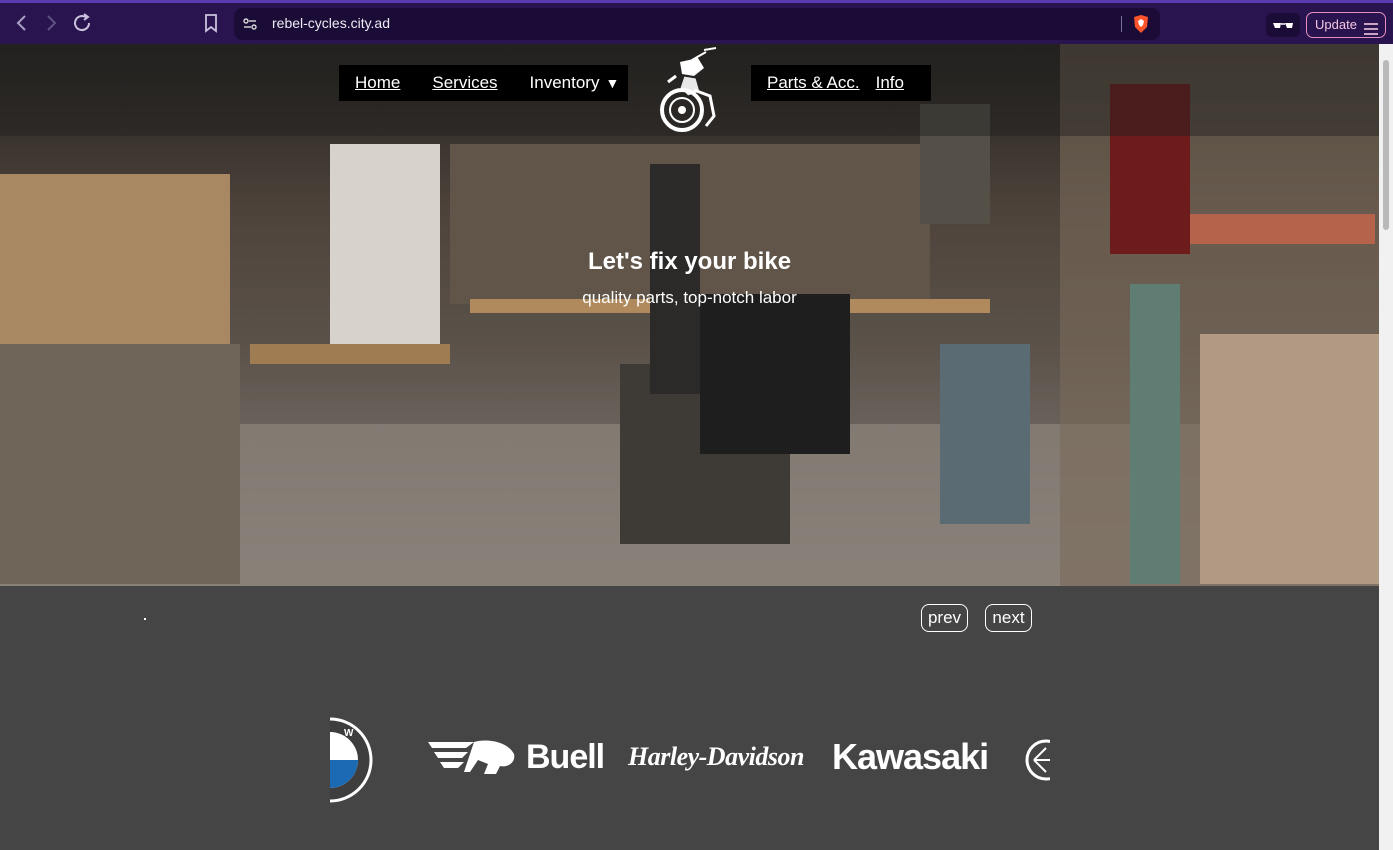  I want to click on harley-davidson-logo: Harley-Davidson, so click(716, 757).